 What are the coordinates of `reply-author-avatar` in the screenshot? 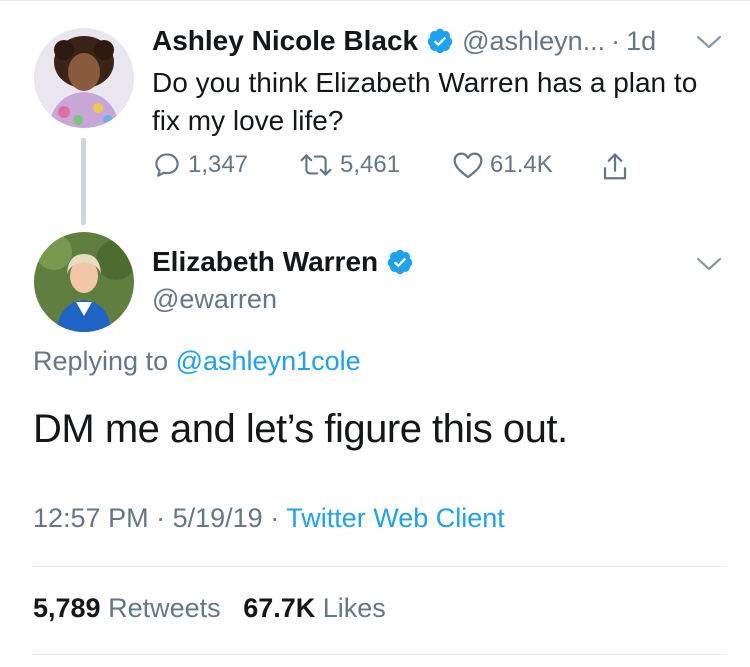 It's located at (84, 282).